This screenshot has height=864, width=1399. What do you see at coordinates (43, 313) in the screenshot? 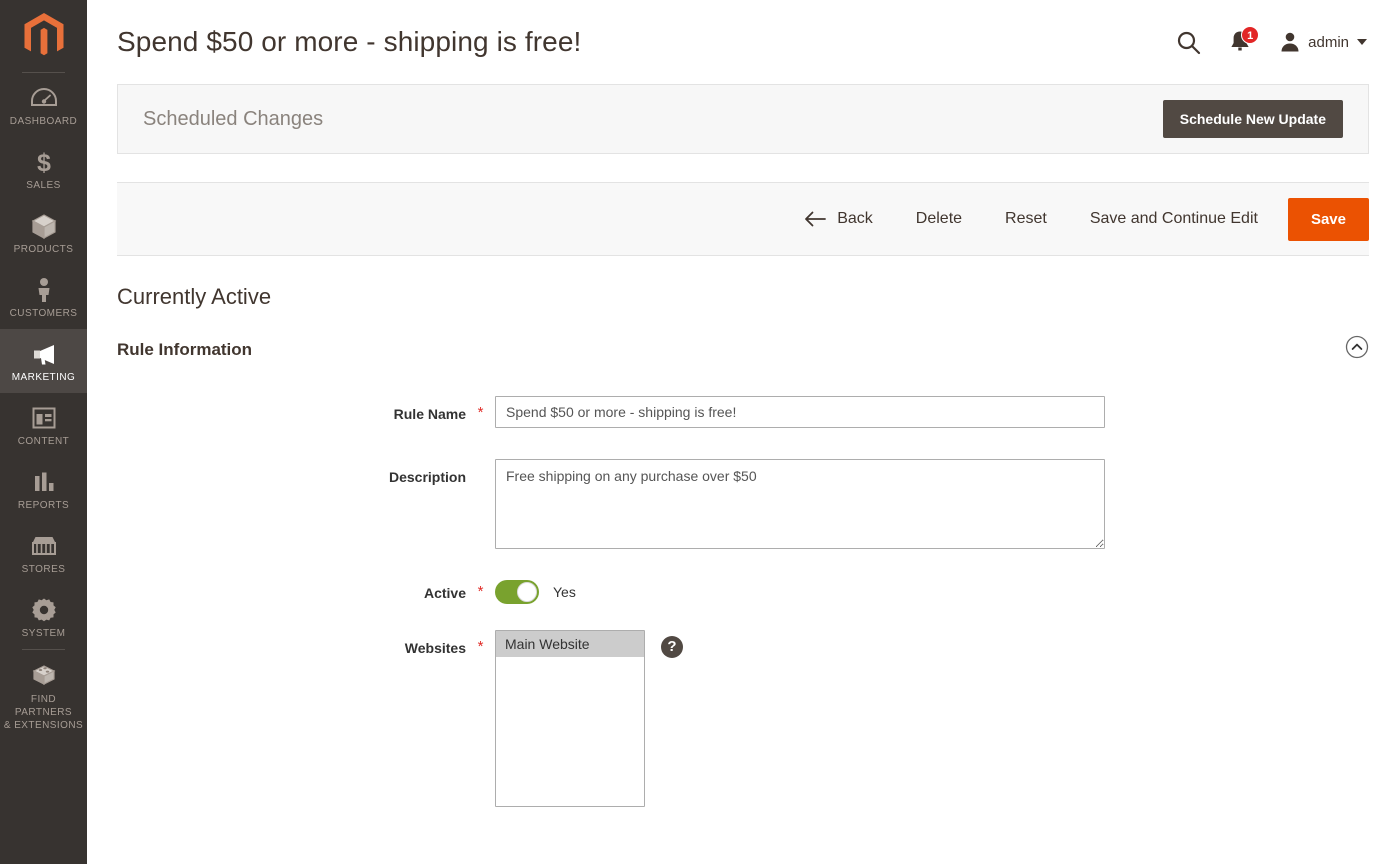
I see `sidebar-item-label: CUSTOMERS` at bounding box center [43, 313].